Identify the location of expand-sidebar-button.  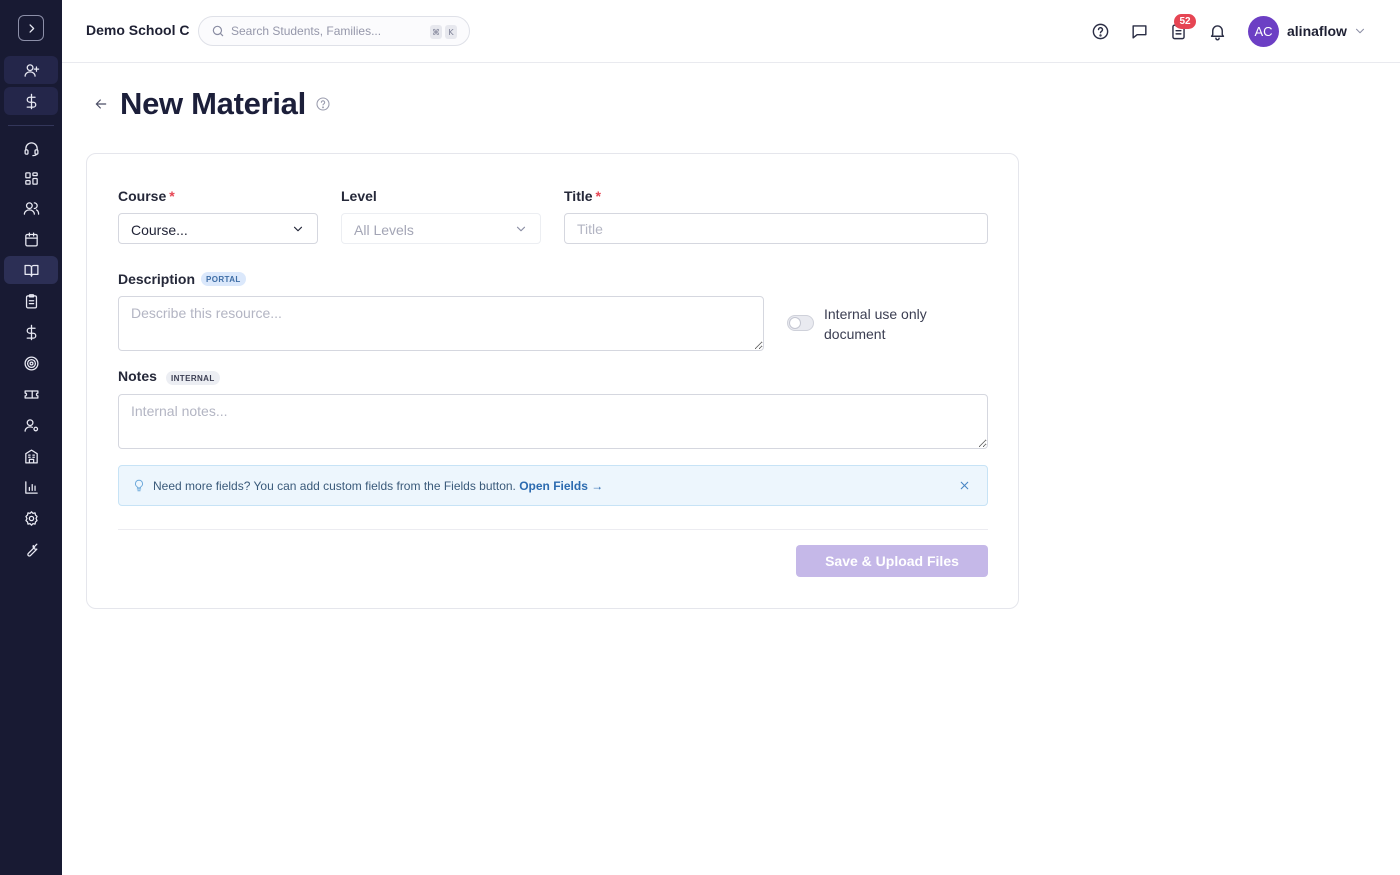
(31, 28).